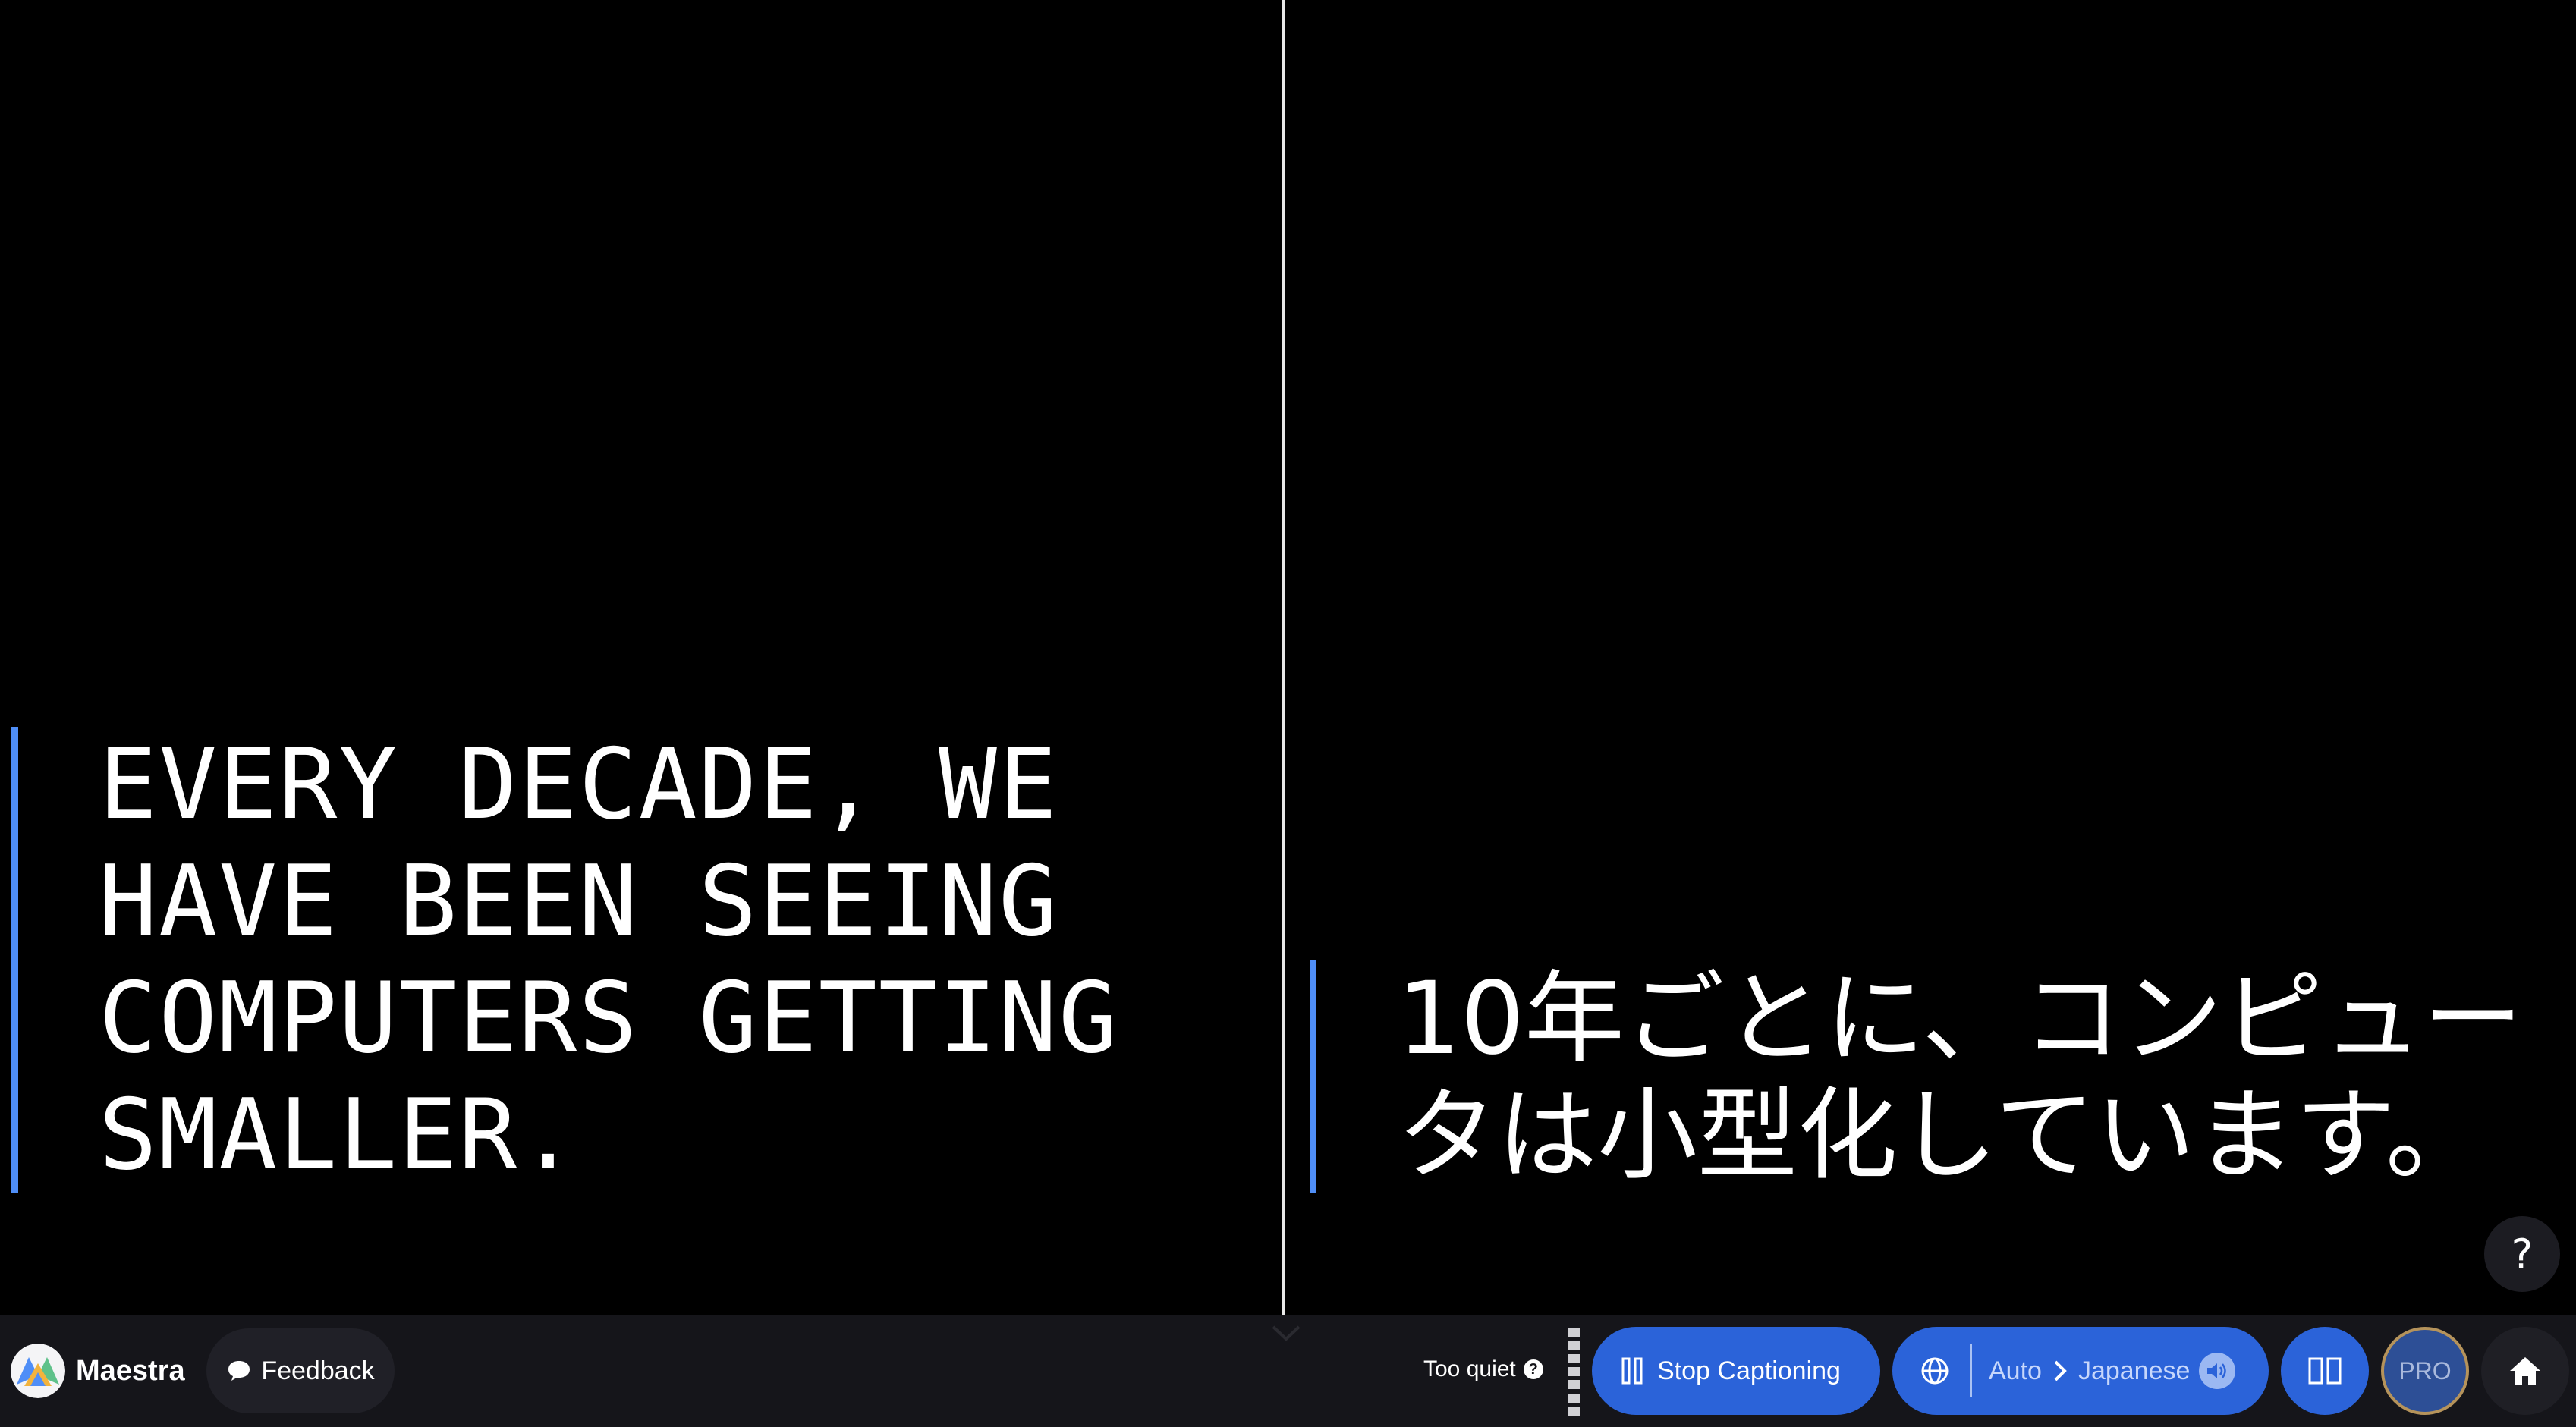  I want to click on stop-captioning-button: Stop Captioning, so click(1736, 1371).